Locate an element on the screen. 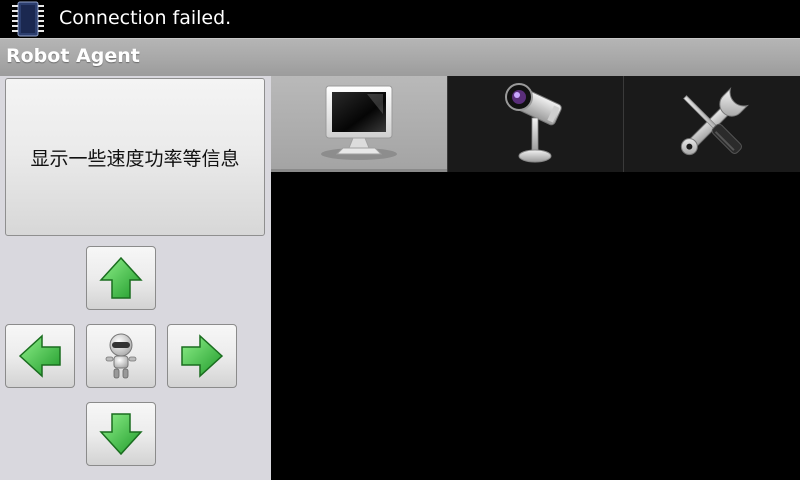 The width and height of the screenshot is (800, 480). tools-icon is located at coordinates (714, 121).